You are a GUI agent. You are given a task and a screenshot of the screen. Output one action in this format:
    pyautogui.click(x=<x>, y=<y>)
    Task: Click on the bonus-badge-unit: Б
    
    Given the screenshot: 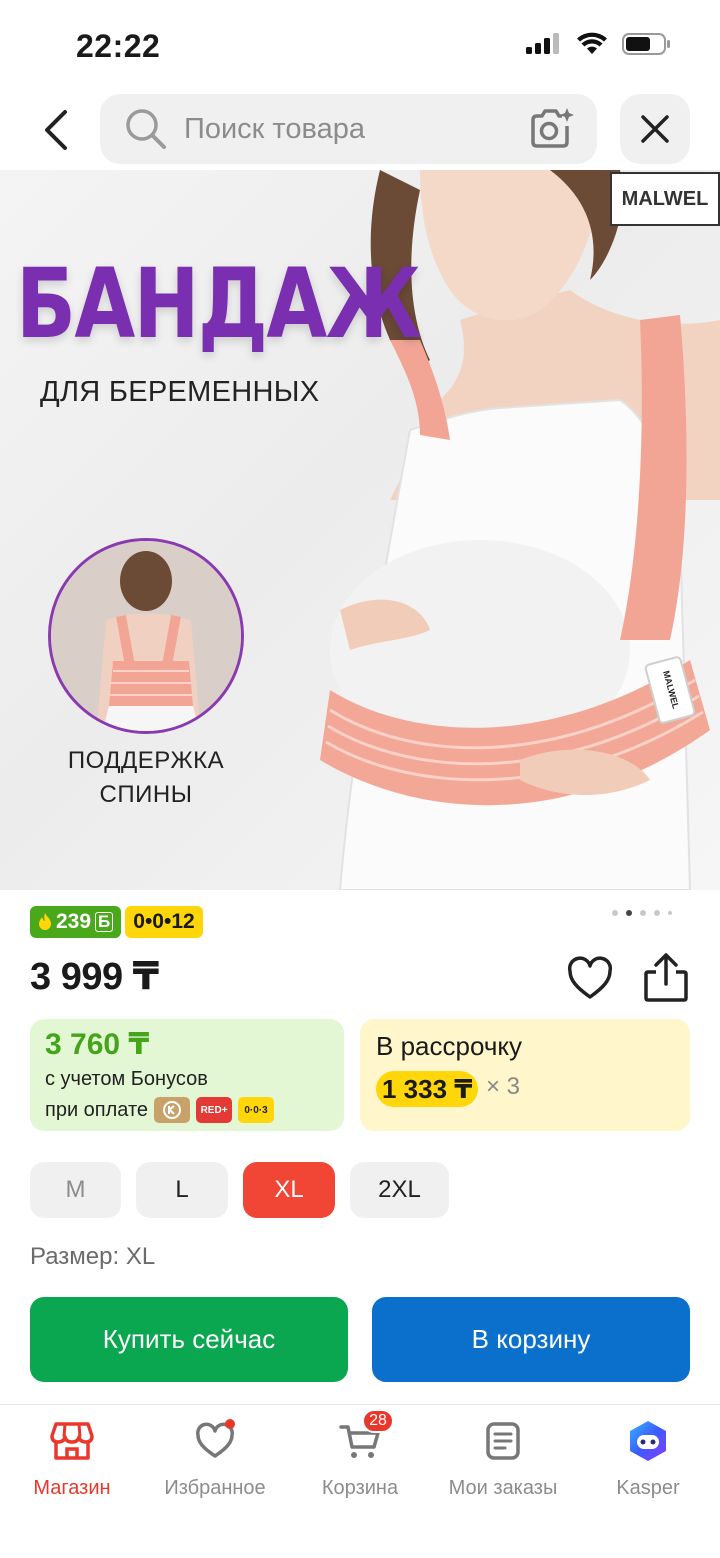 What is the action you would take?
    pyautogui.click(x=104, y=922)
    